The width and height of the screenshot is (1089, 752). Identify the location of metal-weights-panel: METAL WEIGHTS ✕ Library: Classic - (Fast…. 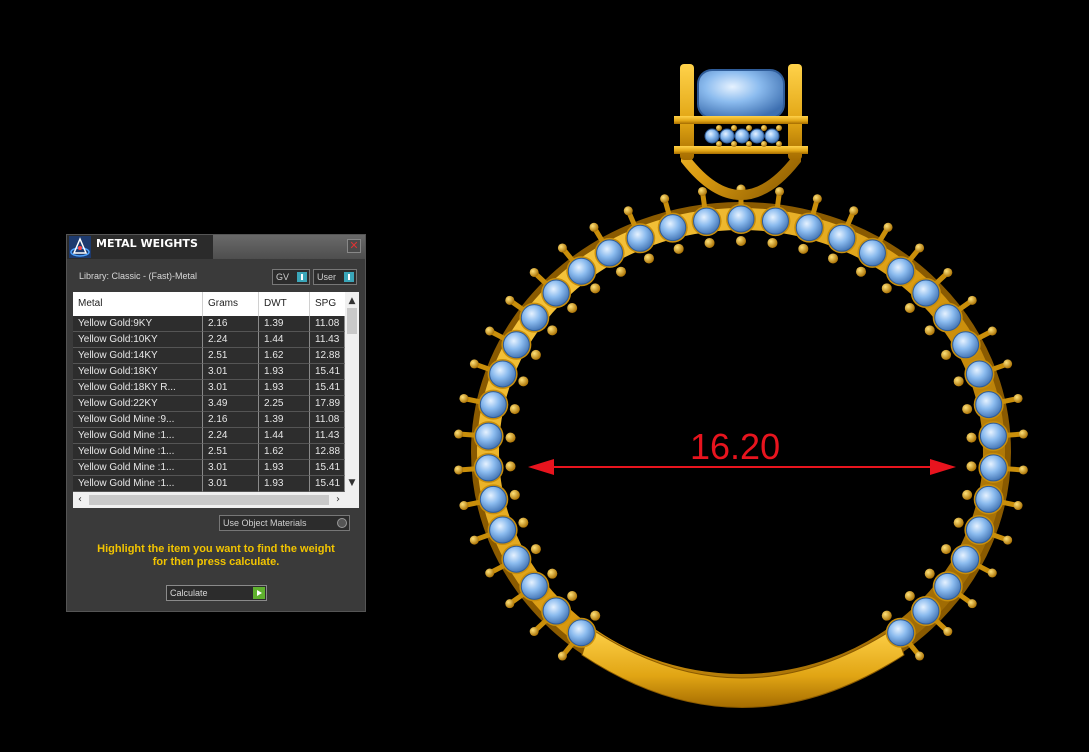
(216, 423).